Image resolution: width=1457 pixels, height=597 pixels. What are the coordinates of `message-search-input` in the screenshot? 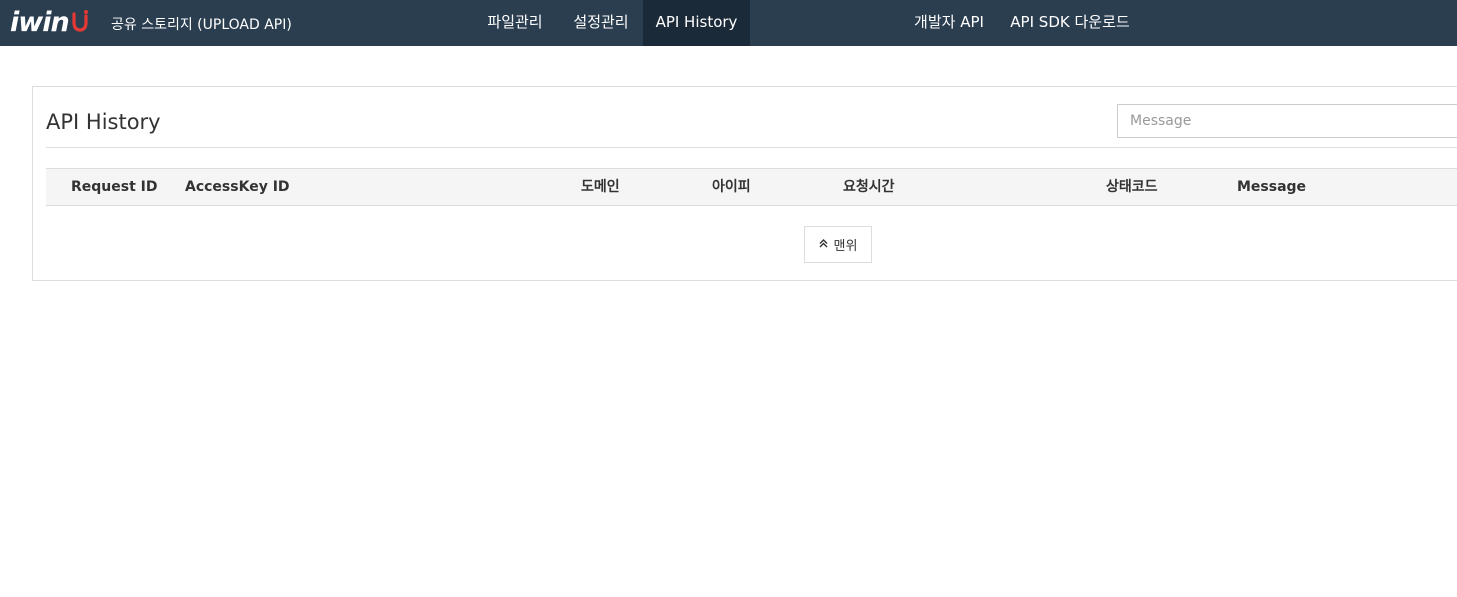 It's located at (1287, 121).